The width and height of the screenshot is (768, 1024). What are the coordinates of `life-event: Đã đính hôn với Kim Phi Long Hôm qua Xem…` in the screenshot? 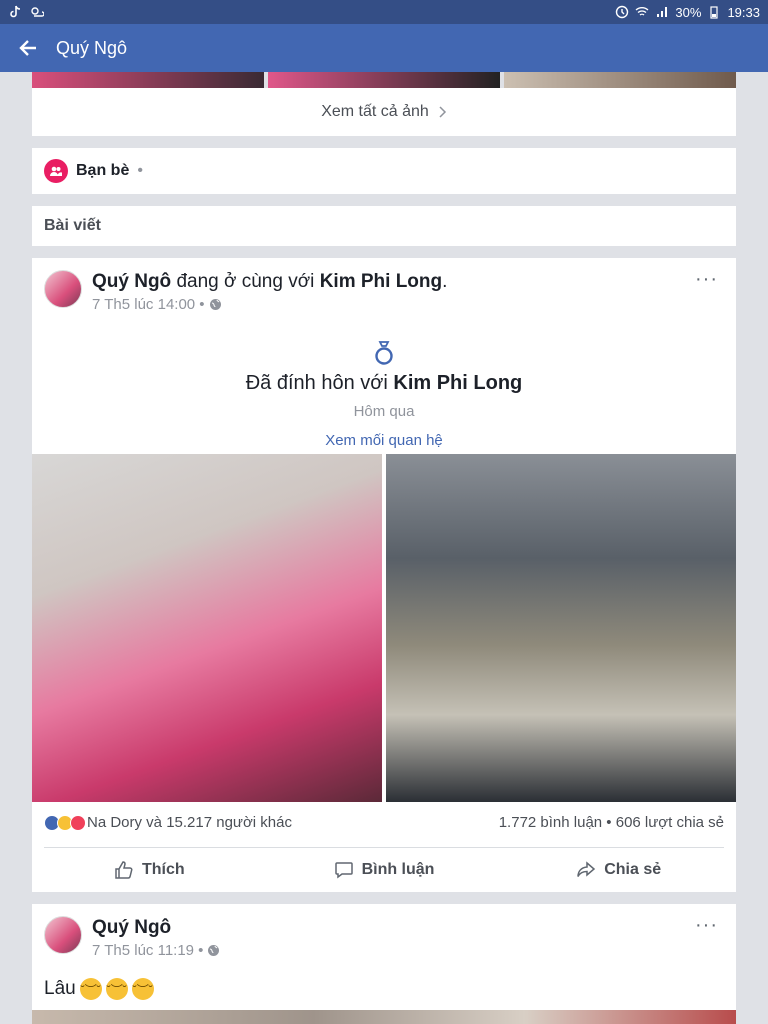 It's located at (384, 394).